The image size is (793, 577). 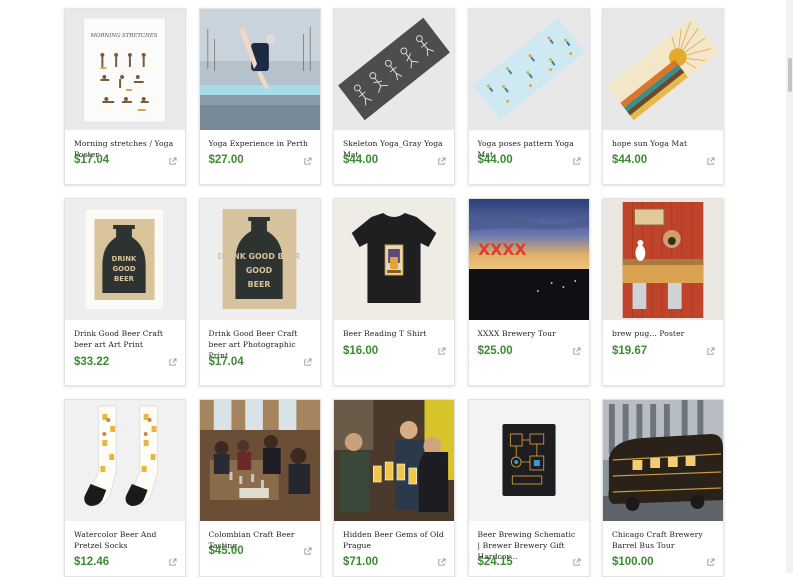 What do you see at coordinates (125, 69) in the screenshot?
I see `product-image: MORNING STRETCHES` at bounding box center [125, 69].